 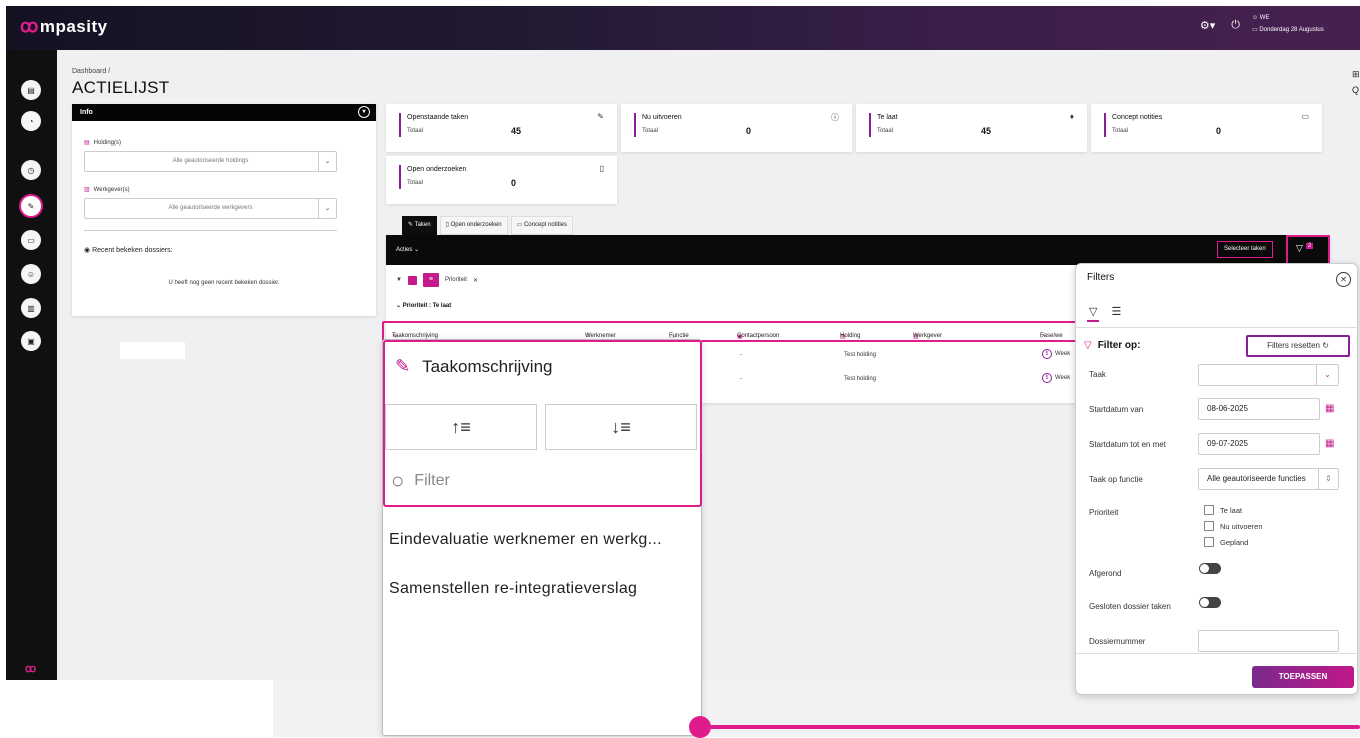 I want to click on reset-filters-button: Filters resetten ↻, so click(x=1298, y=346).